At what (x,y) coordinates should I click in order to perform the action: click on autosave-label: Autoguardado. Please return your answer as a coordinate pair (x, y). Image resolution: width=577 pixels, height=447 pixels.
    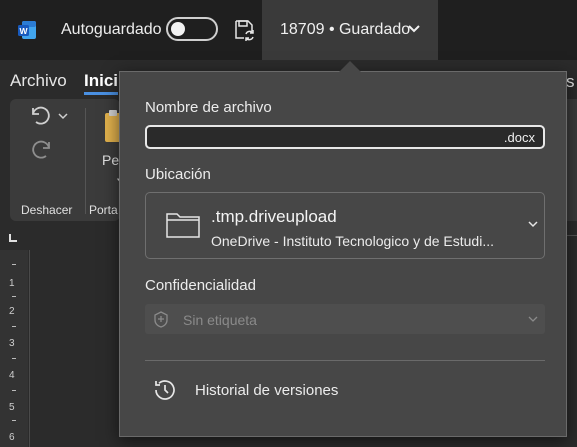
    Looking at the image, I should click on (111, 29).